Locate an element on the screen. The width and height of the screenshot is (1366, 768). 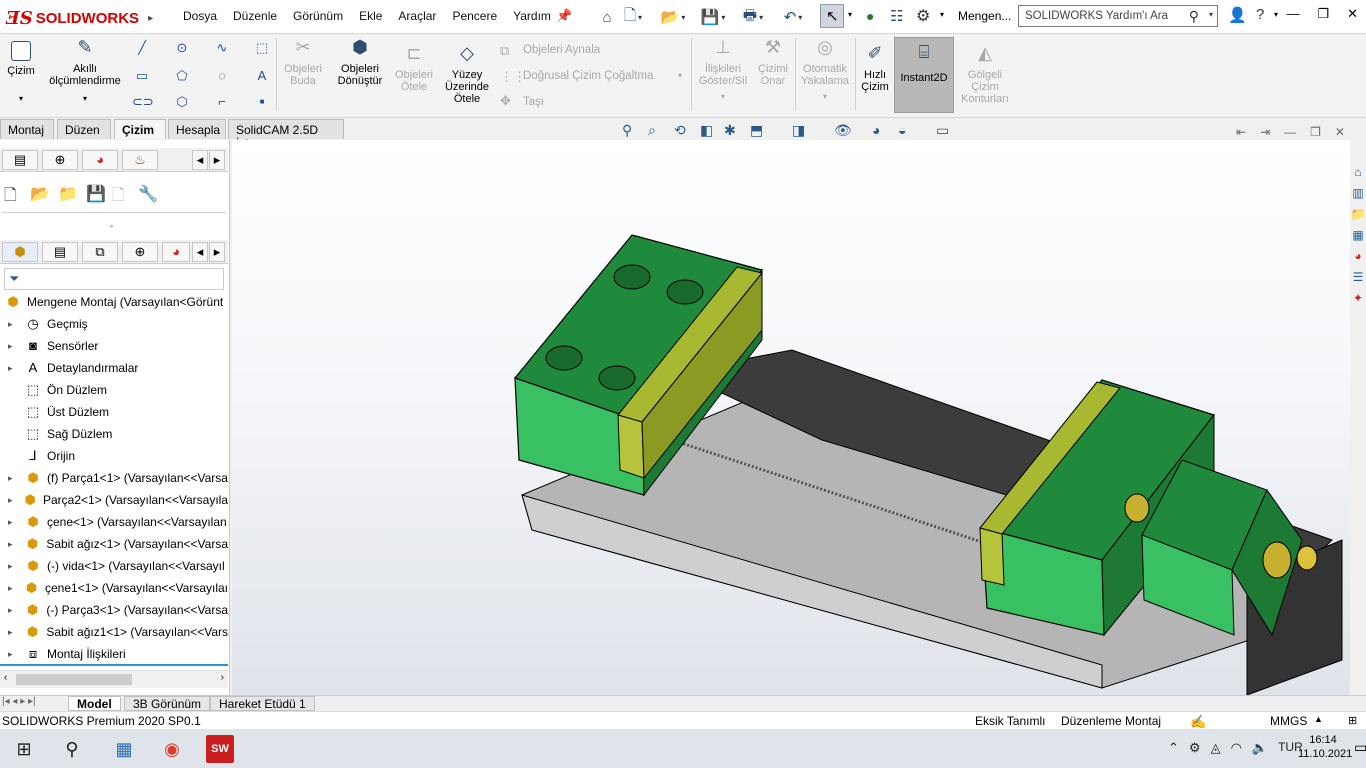
text-icon: A is located at coordinates (262, 76).